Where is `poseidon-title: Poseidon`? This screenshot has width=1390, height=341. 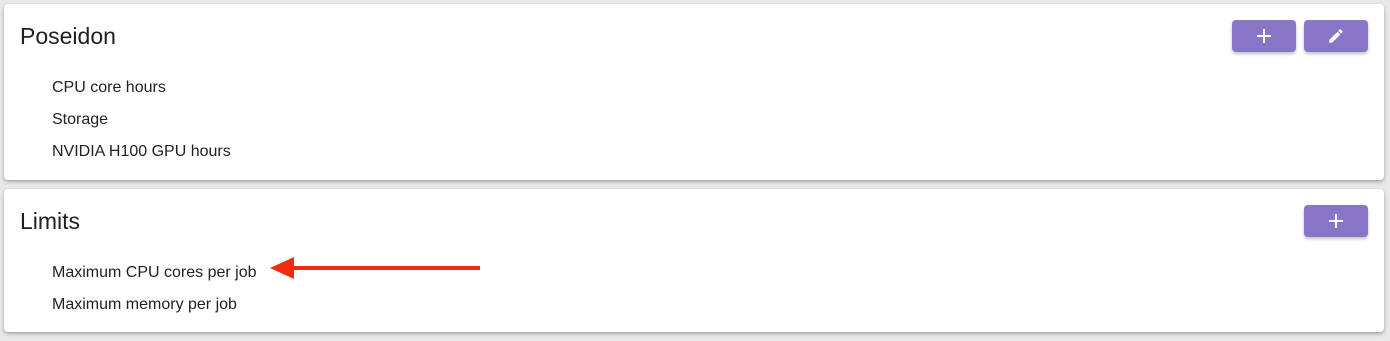 poseidon-title: Poseidon is located at coordinates (68, 36).